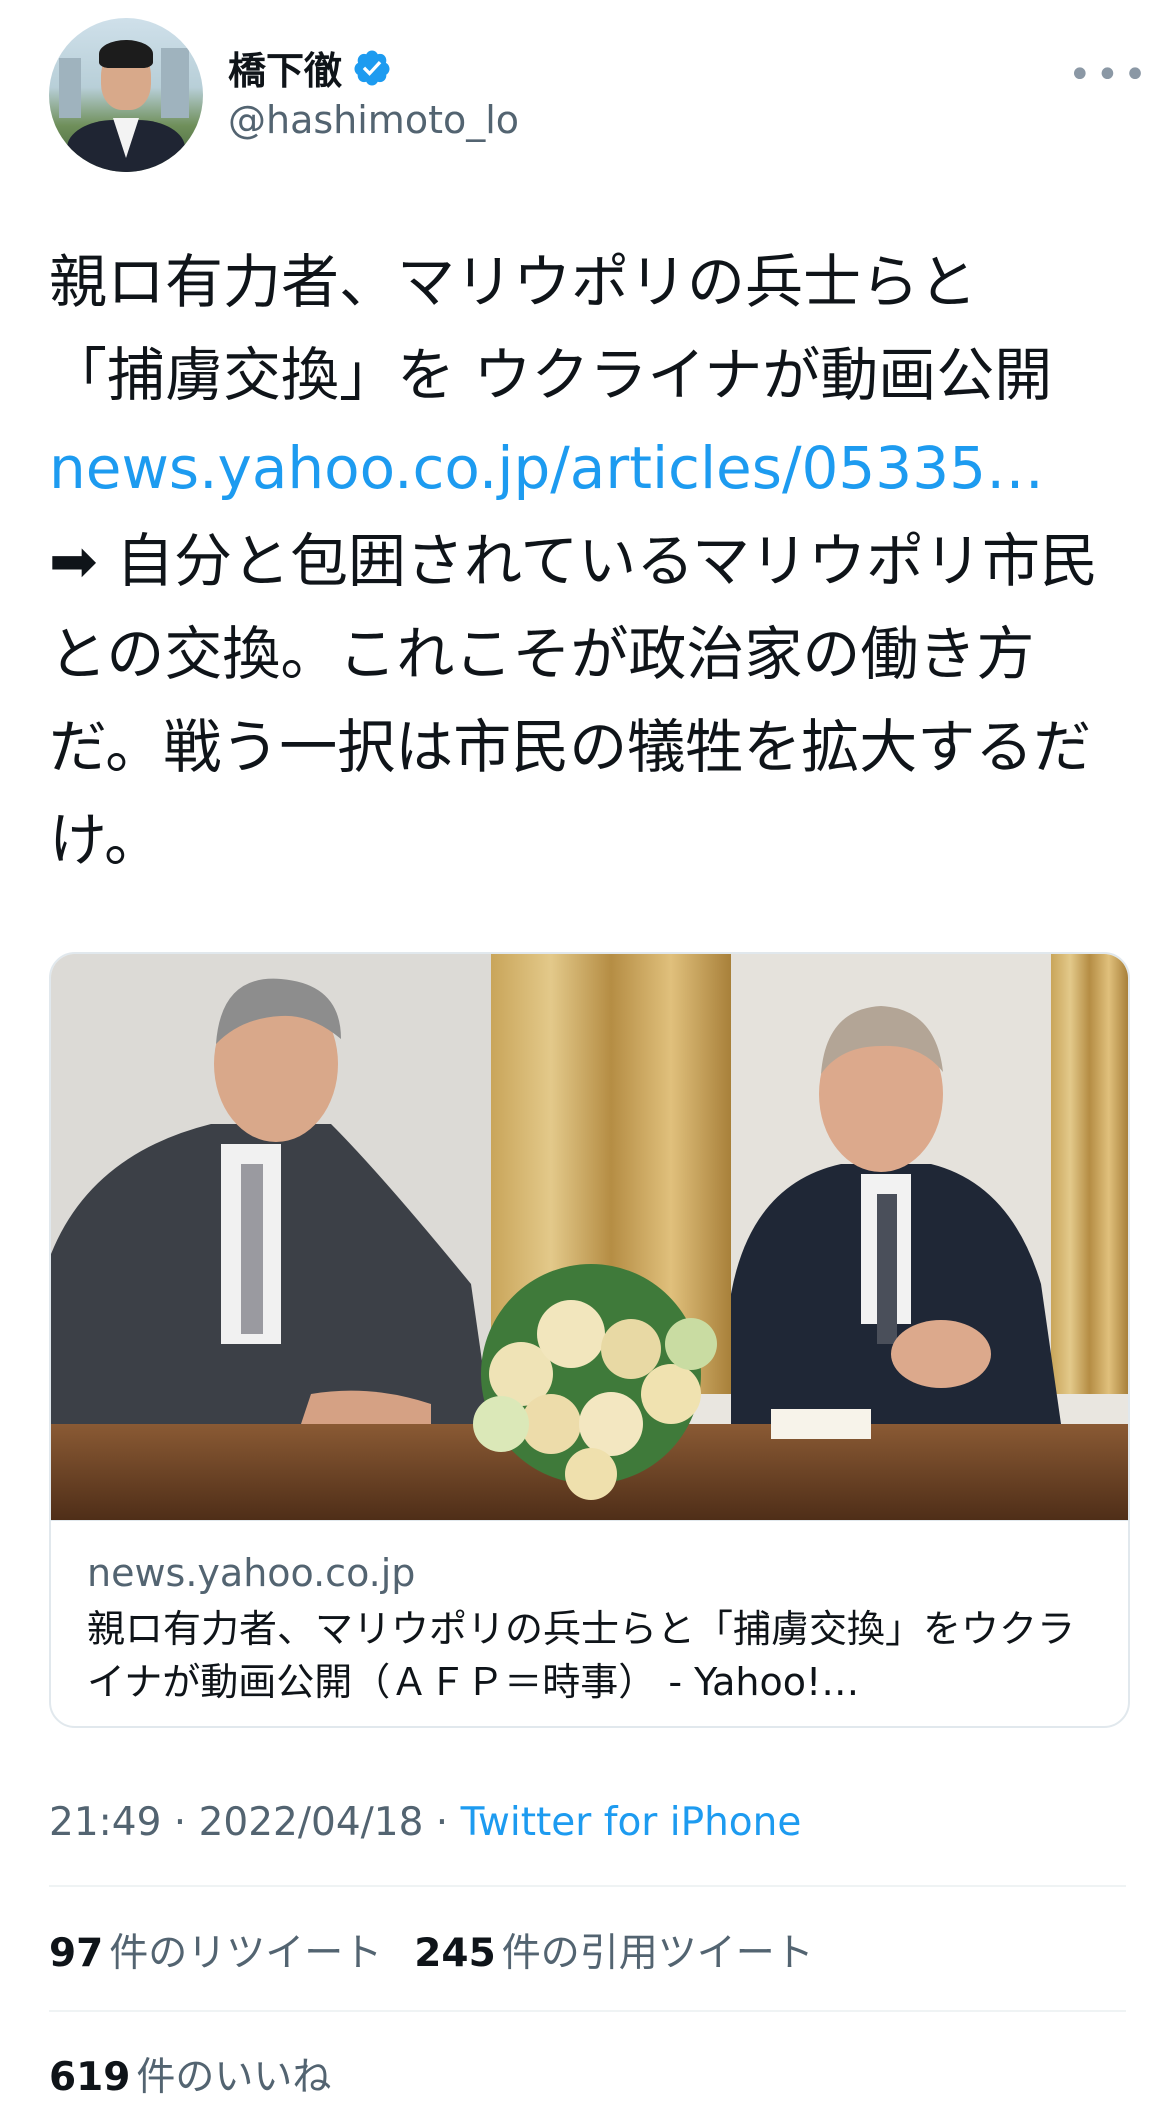  What do you see at coordinates (76, 1953) in the screenshot?
I see `retweets-count: 97` at bounding box center [76, 1953].